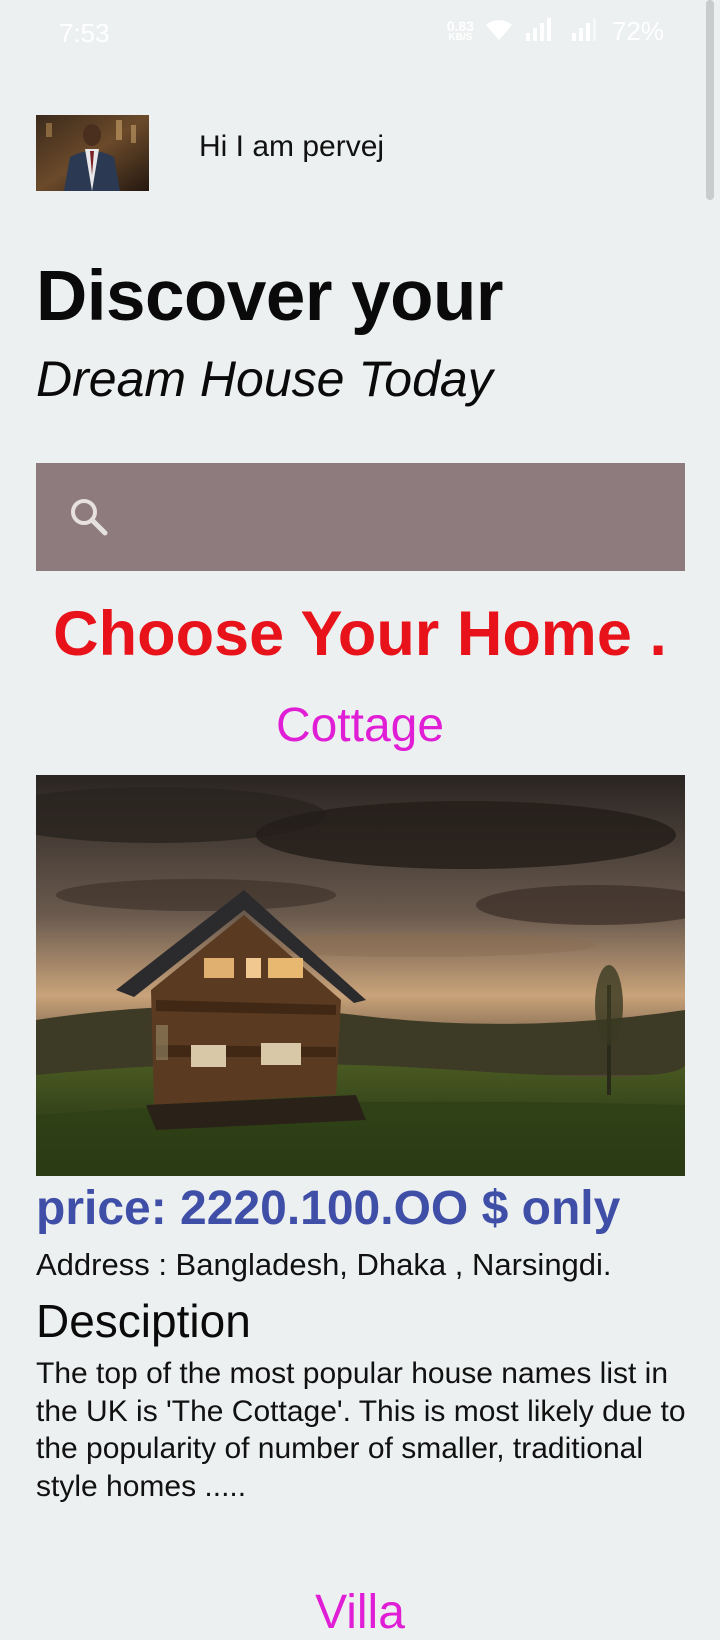 The width and height of the screenshot is (720, 1640). What do you see at coordinates (89, 517) in the screenshot?
I see `search-icon` at bounding box center [89, 517].